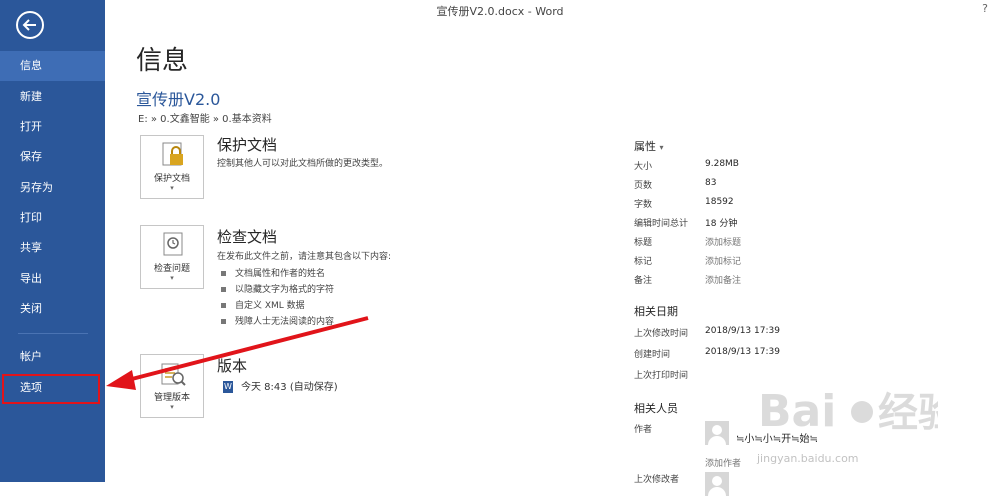 The image size is (1000, 496). Describe the element at coordinates (797, 411) in the screenshot. I see `svg-text: Bai` at that location.